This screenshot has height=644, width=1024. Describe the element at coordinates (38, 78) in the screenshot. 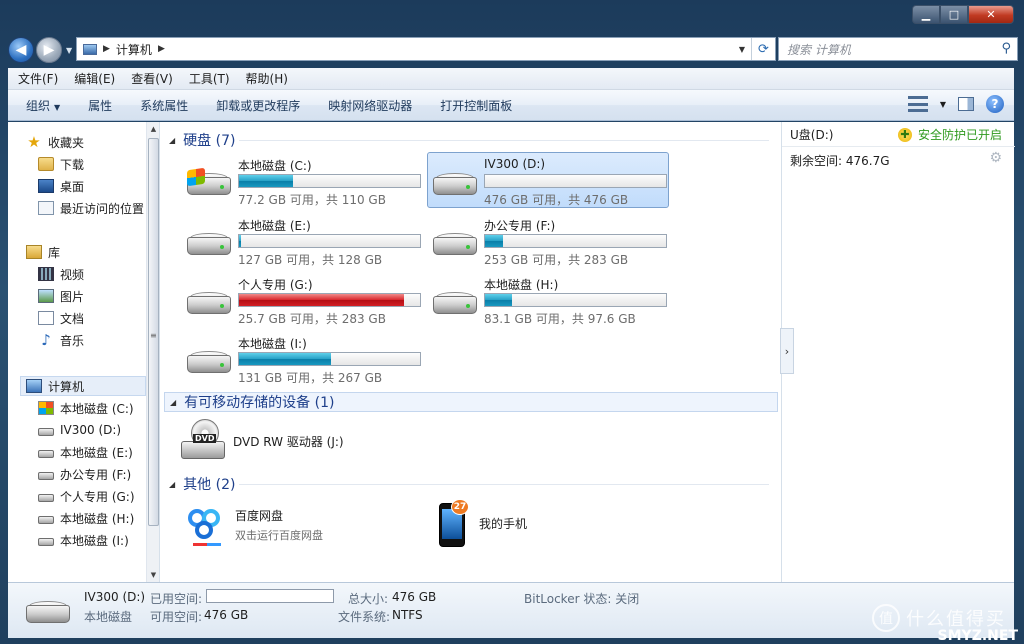

I see `menu-file: 文件(F)` at that location.